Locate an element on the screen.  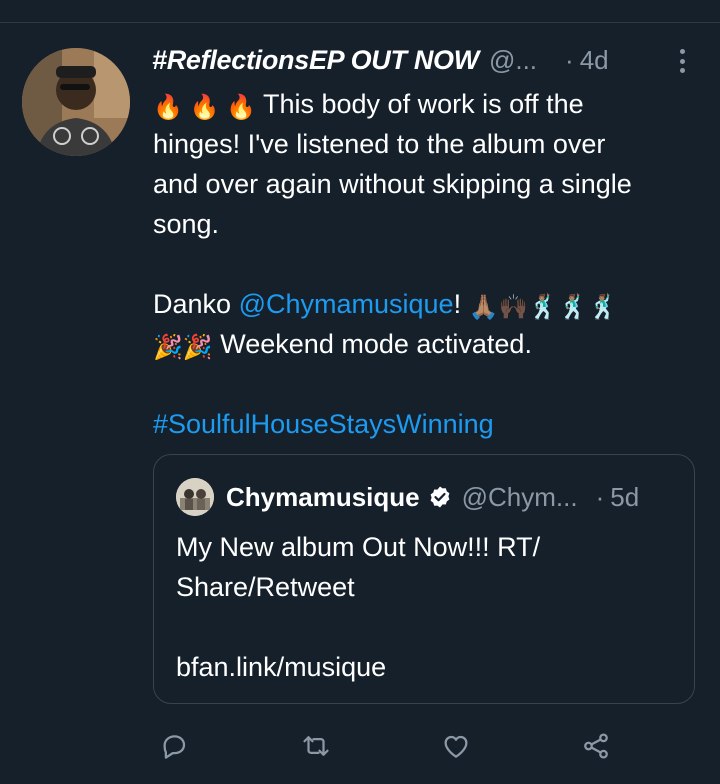
hashtag-link: #SoulfulHouseStaysWinning is located at coordinates (323, 424).